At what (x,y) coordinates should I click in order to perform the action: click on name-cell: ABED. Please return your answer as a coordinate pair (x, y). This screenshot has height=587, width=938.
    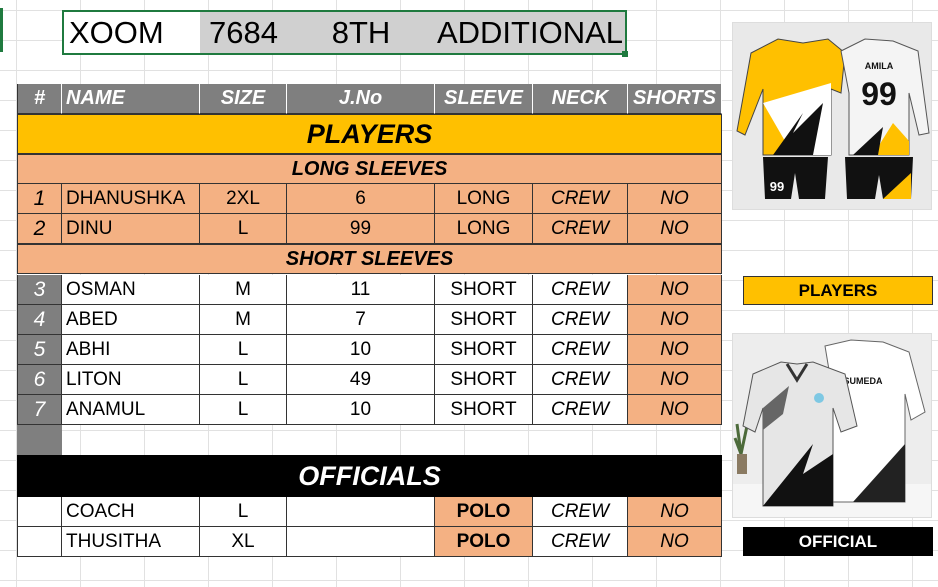
    Looking at the image, I should click on (131, 320).